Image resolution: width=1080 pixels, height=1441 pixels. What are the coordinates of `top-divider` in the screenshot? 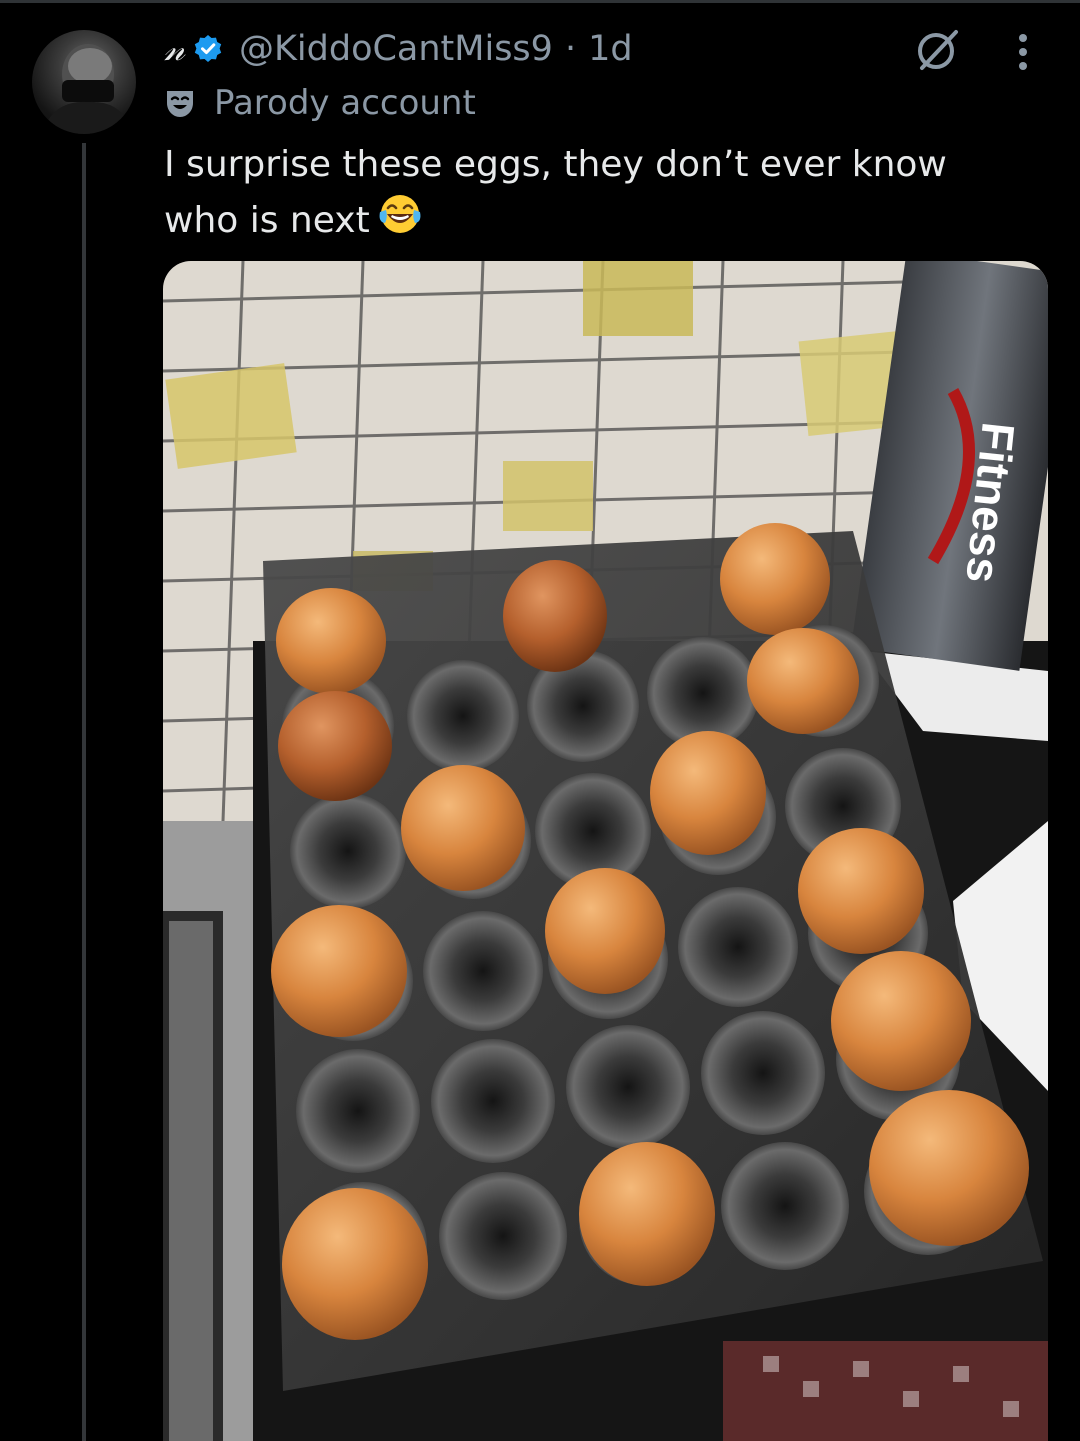 It's located at (540, 1).